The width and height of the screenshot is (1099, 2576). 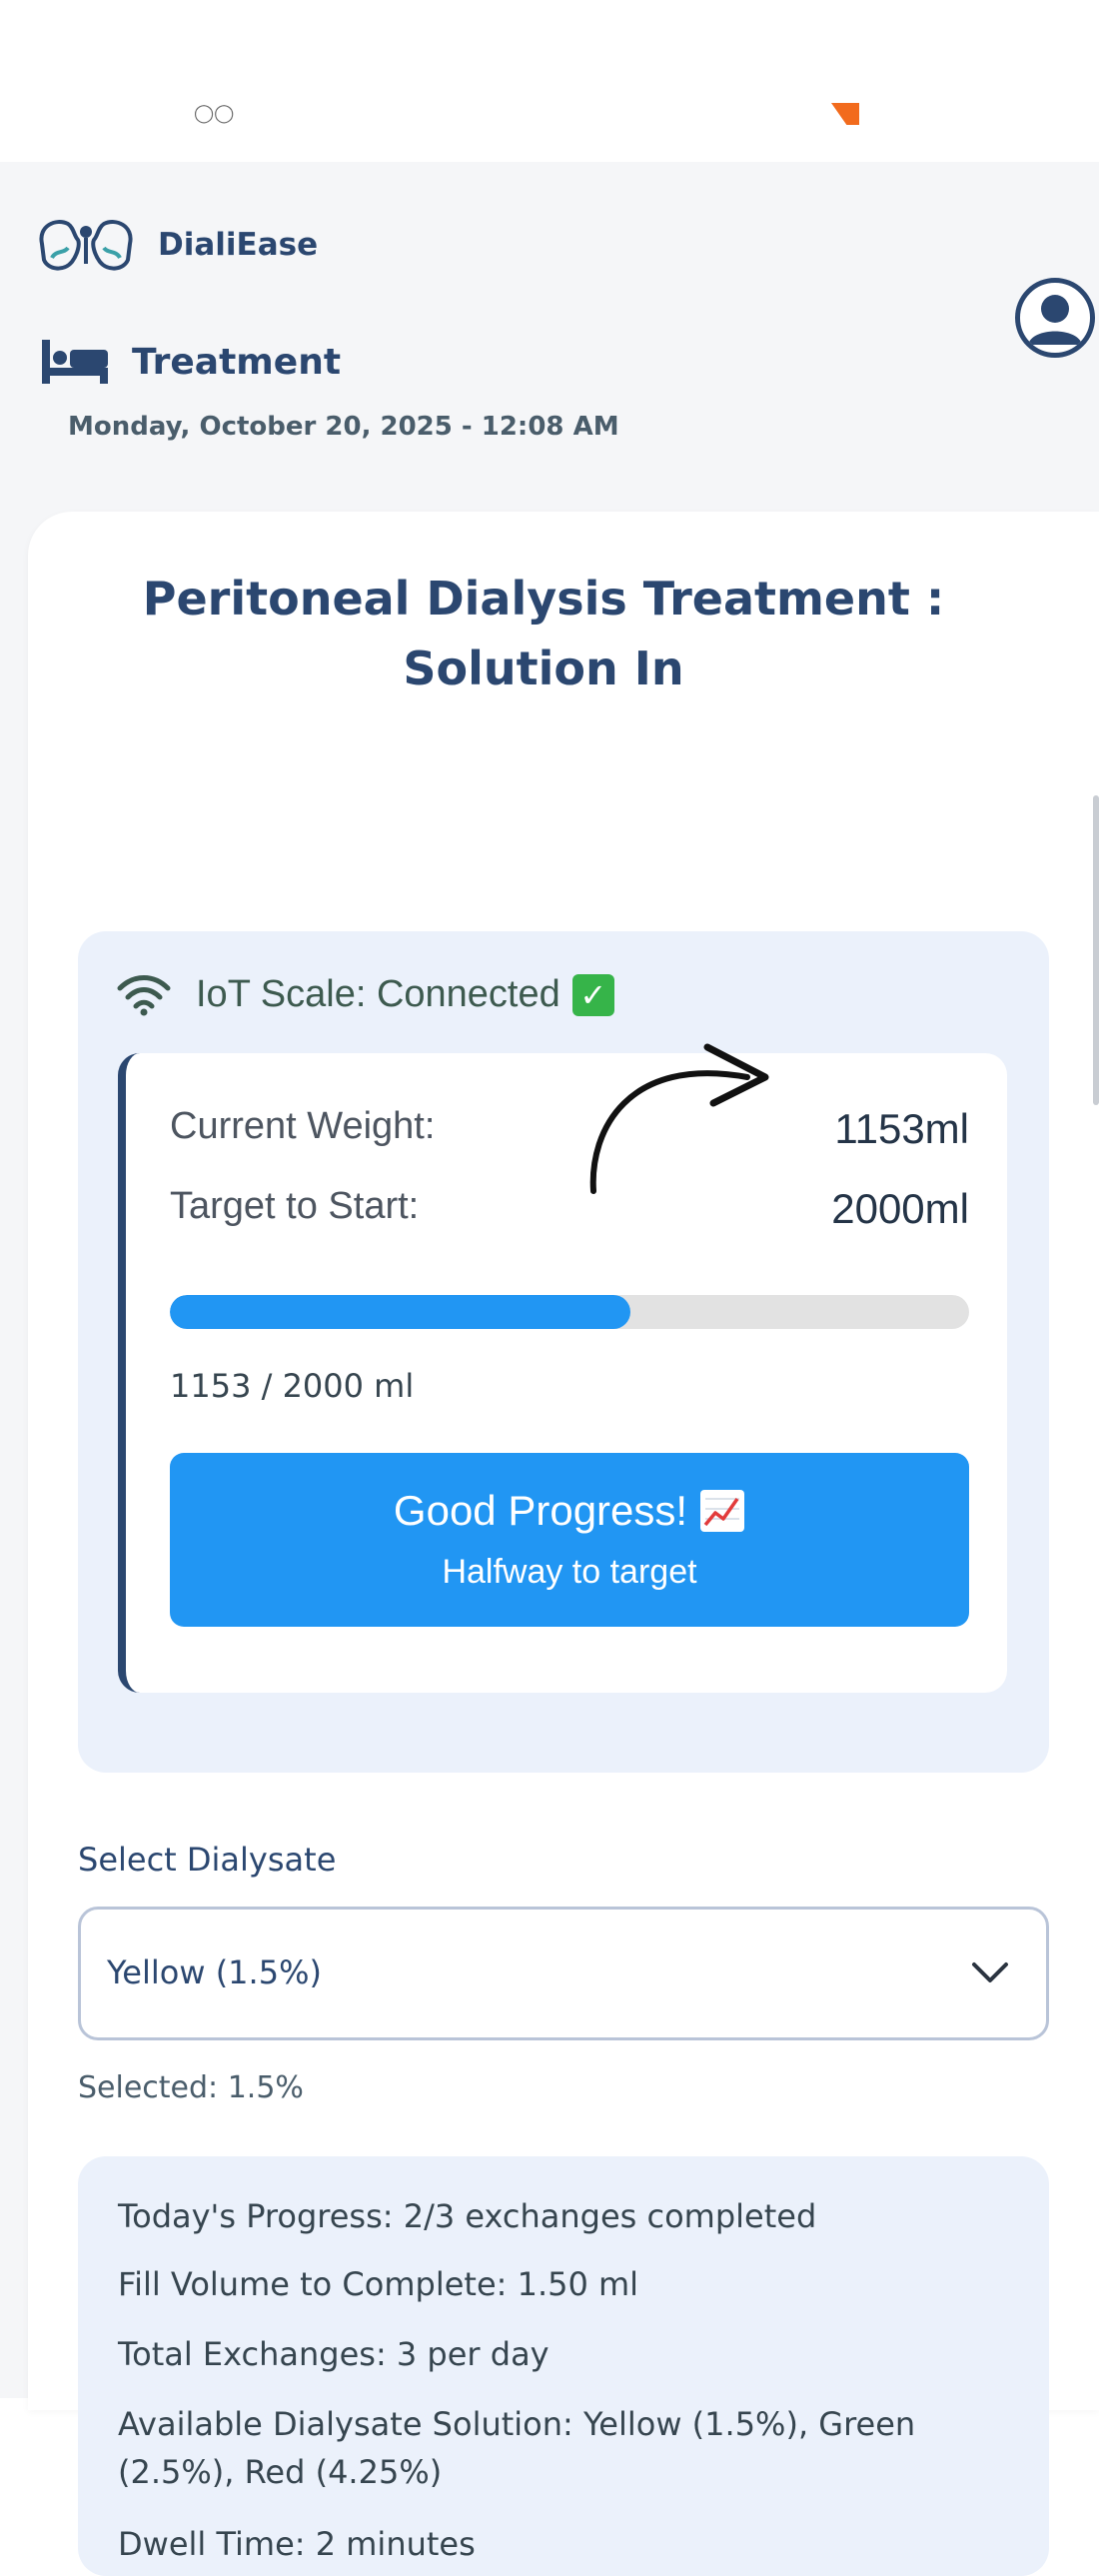 I want to click on card-title-line1: Peritoneal Dialysis Treatment :, so click(x=543, y=599).